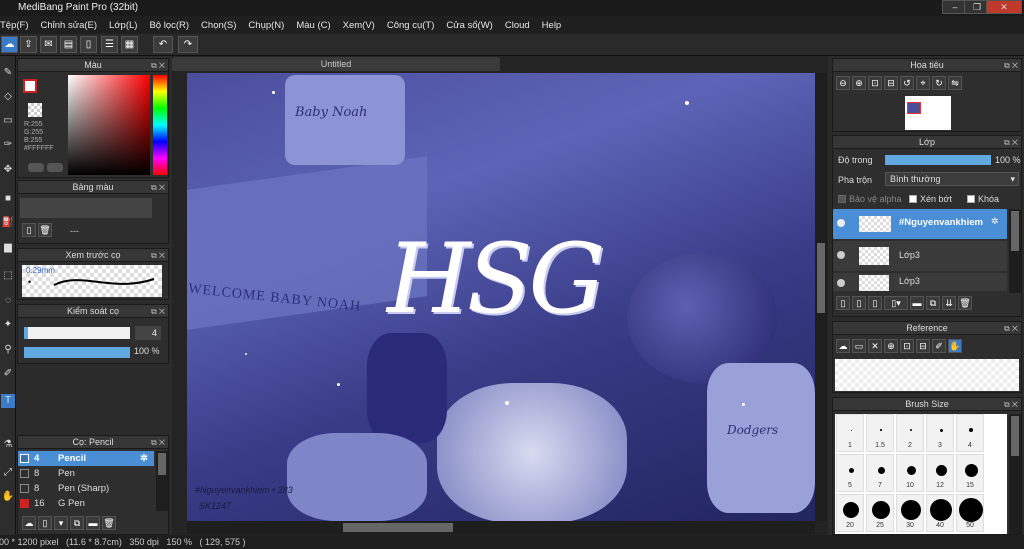 This screenshot has height=549, width=1024. What do you see at coordinates (36, 167) in the screenshot?
I see `color-mode-button` at bounding box center [36, 167].